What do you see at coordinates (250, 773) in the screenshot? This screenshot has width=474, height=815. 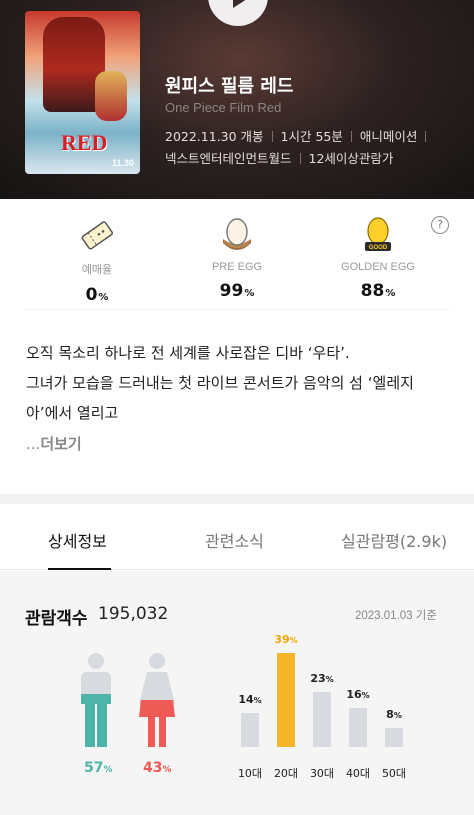 I see `age-bar-label: 10대` at bounding box center [250, 773].